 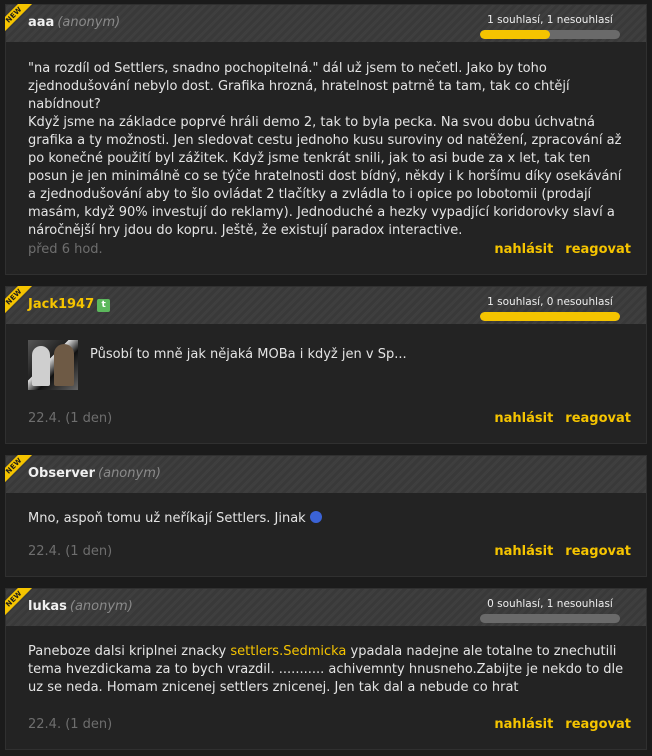 What do you see at coordinates (315, 517) in the screenshot?
I see `sad-face-icon` at bounding box center [315, 517].